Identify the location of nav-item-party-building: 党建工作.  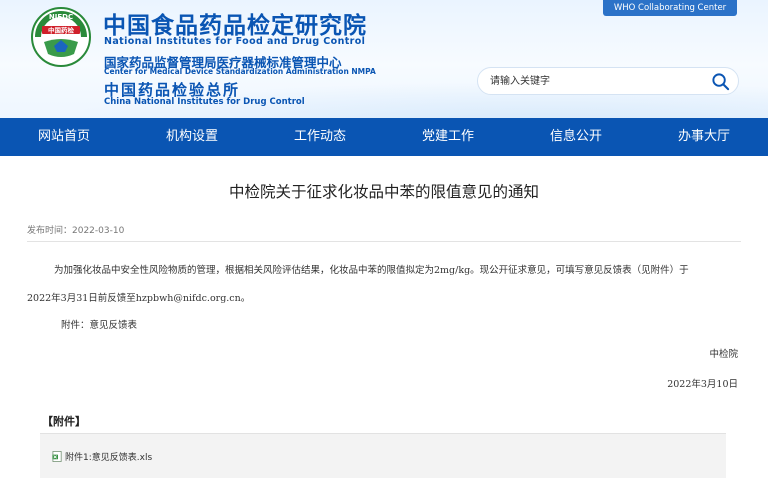
(448, 137).